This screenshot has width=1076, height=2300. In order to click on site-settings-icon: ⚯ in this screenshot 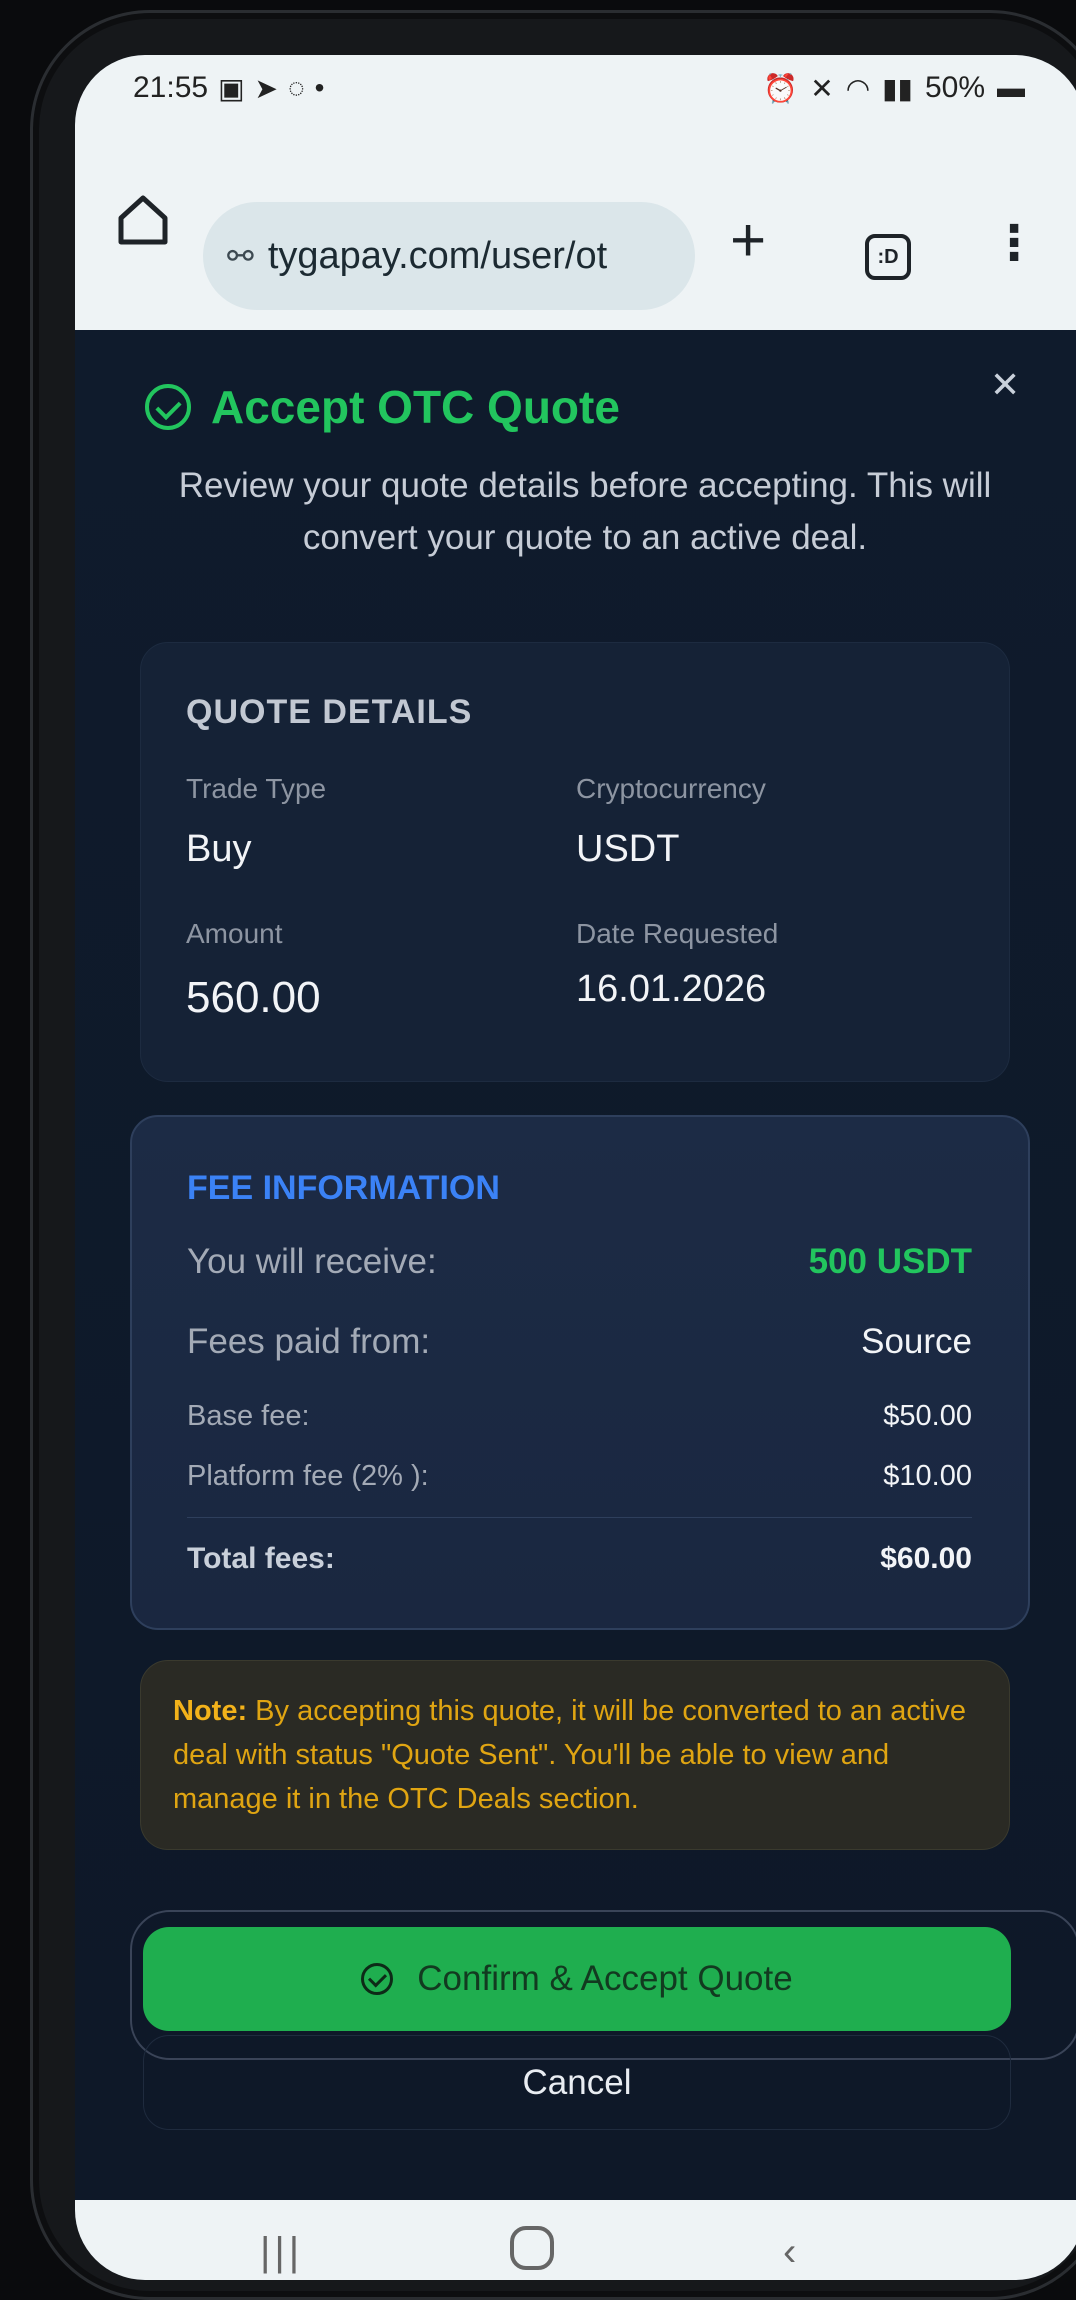, I will do `click(240, 256)`.